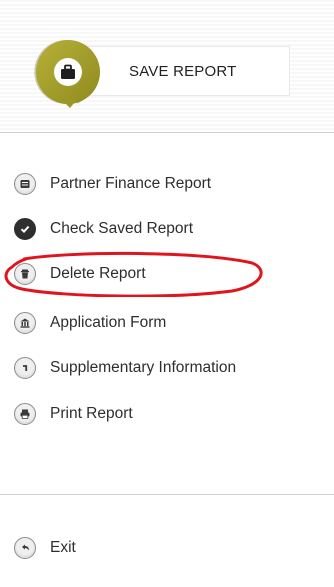  I want to click on menu-item-print-report: Print Report, so click(73, 414).